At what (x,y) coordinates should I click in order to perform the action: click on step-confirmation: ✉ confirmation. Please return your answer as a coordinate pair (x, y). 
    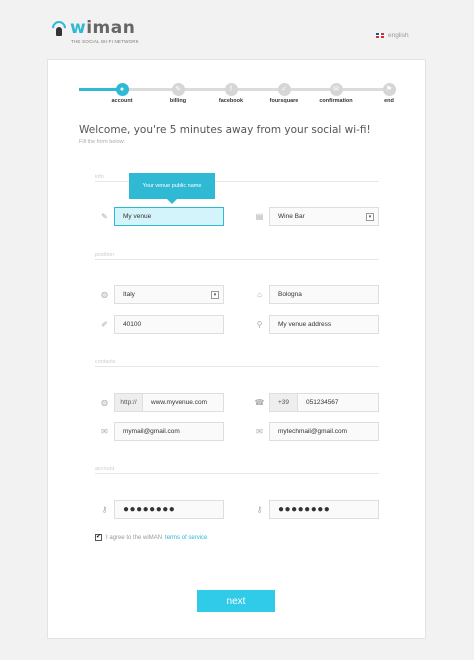
    Looking at the image, I should click on (336, 93).